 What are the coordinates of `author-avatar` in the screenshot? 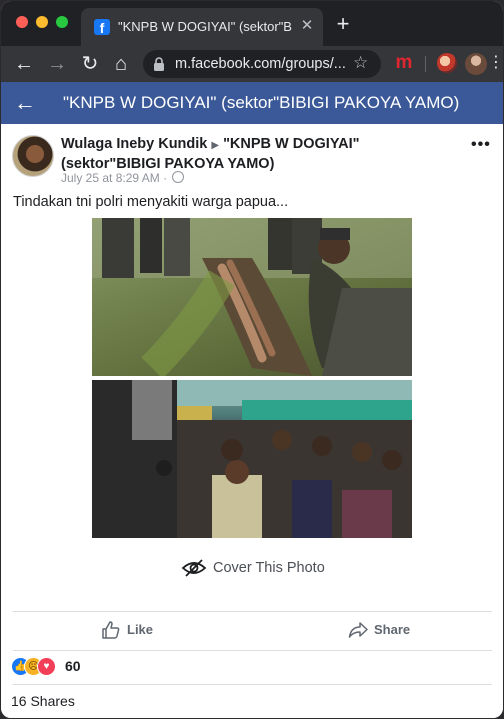 It's located at (33, 156).